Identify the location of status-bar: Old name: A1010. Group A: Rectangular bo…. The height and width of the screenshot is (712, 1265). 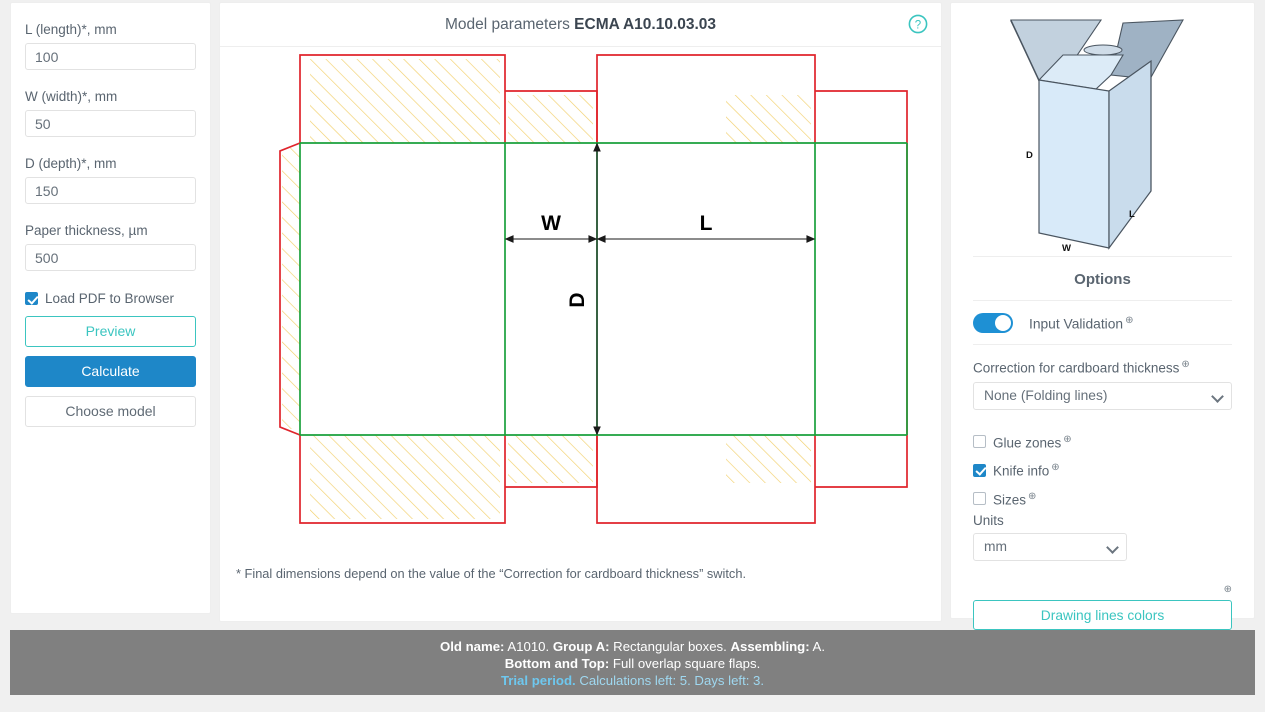
(632, 662).